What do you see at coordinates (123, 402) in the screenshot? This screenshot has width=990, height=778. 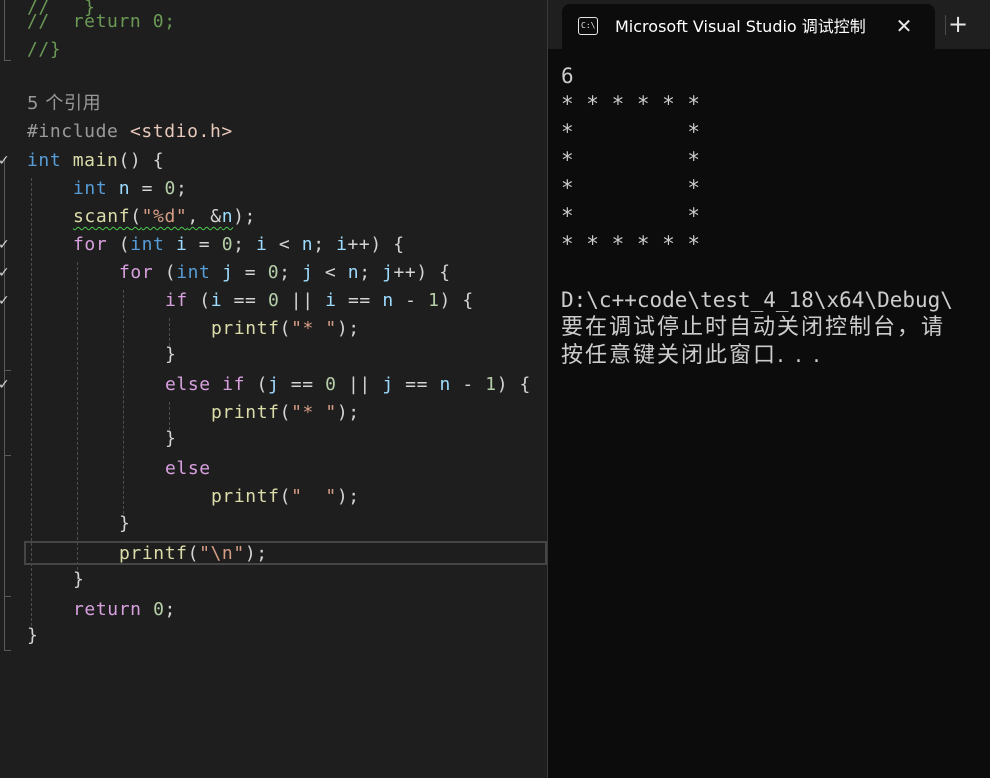 I see `indent-guide` at bounding box center [123, 402].